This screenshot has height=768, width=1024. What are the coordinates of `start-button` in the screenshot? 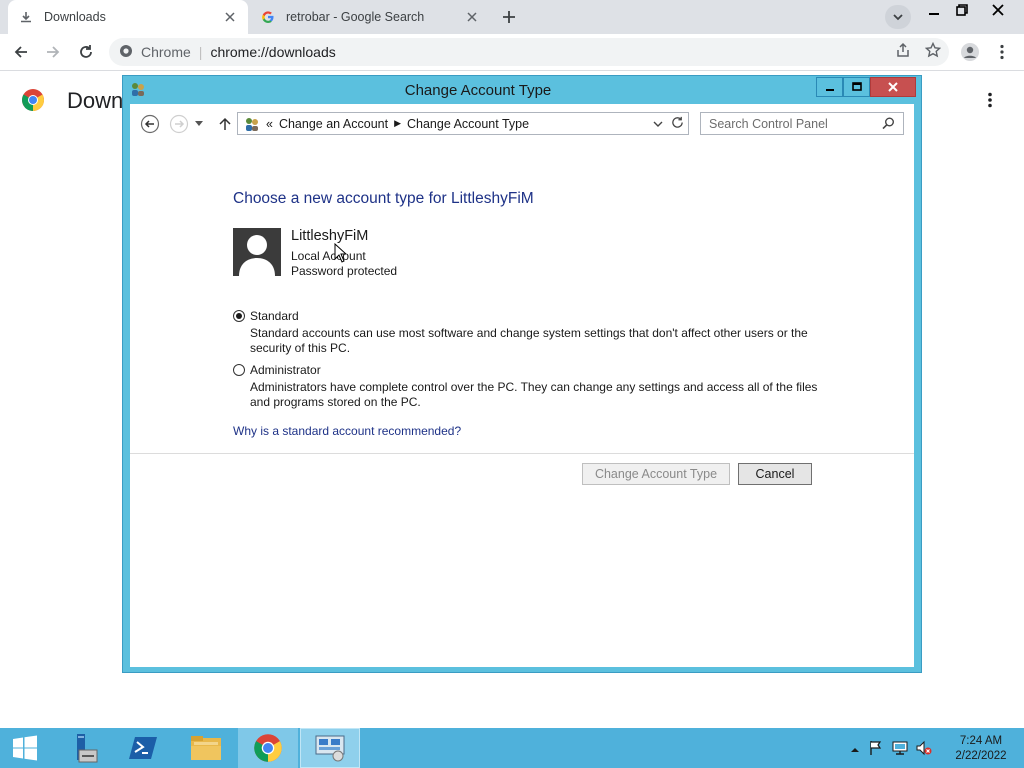 It's located at (25, 748).